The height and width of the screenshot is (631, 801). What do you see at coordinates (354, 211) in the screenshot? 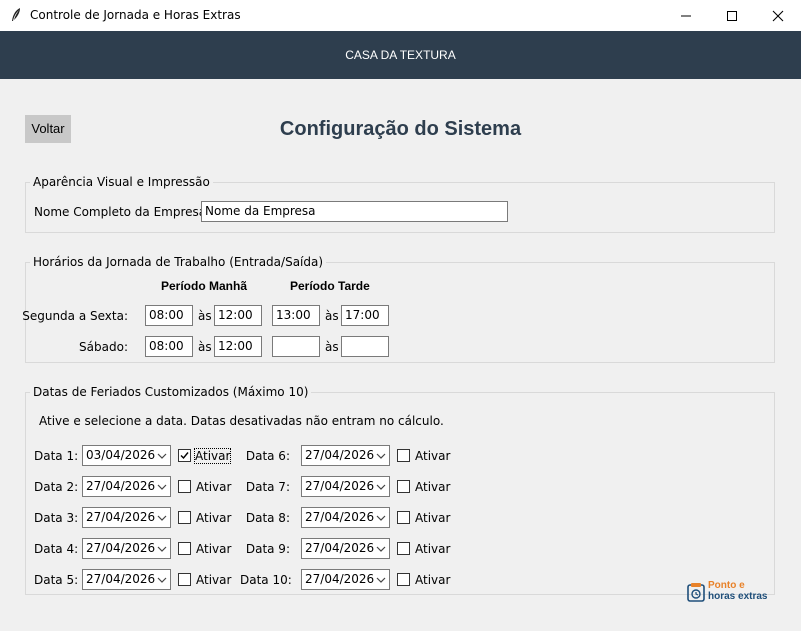
I see `company-name-input: Nome da Empresa` at bounding box center [354, 211].